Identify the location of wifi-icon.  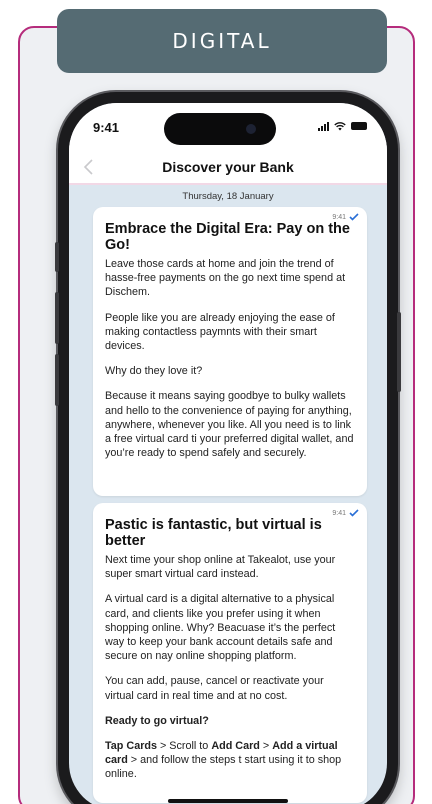
(340, 126).